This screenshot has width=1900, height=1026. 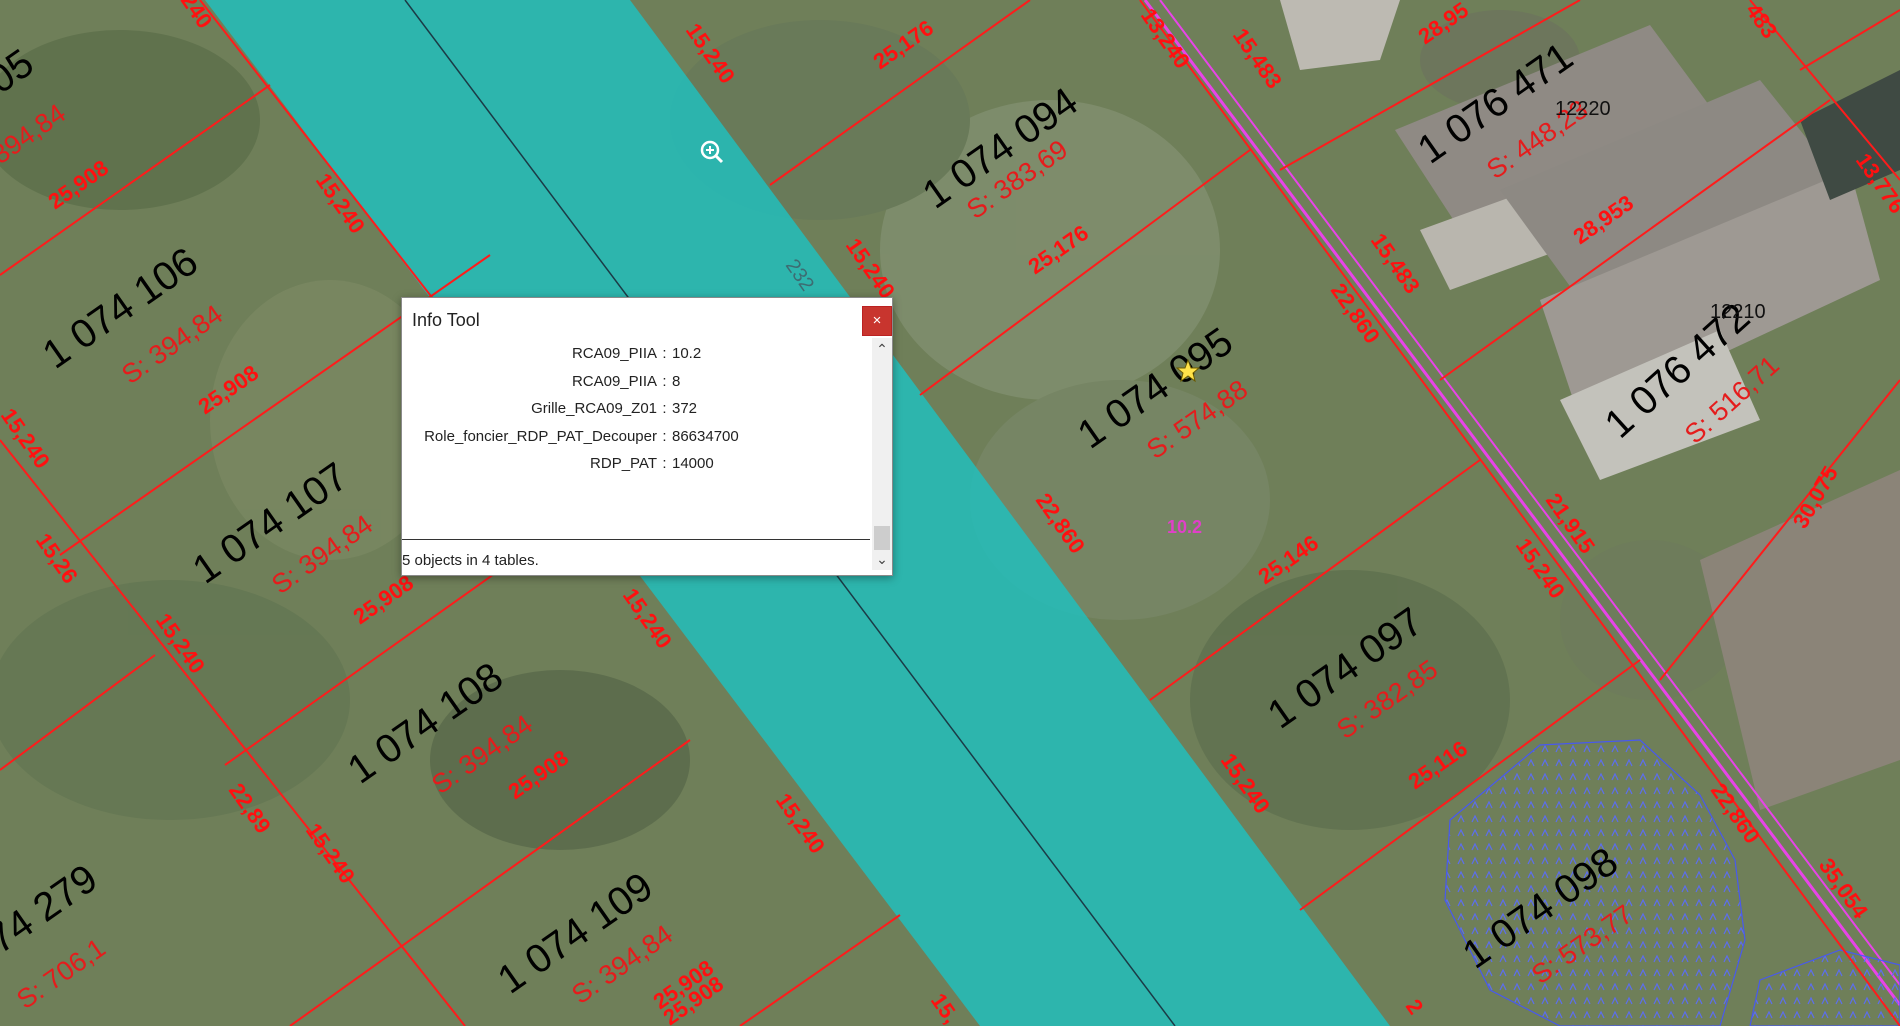 What do you see at coordinates (882, 559) in the screenshot?
I see `scroll-down-icon: ⌄` at bounding box center [882, 559].